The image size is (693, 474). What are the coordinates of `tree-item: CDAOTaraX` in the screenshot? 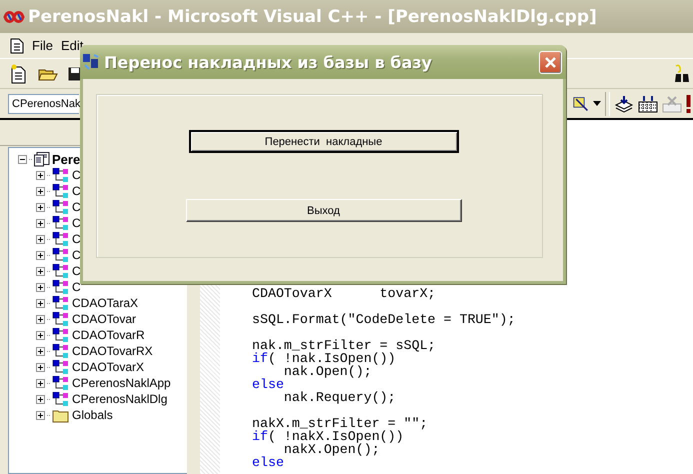 It's located at (105, 303).